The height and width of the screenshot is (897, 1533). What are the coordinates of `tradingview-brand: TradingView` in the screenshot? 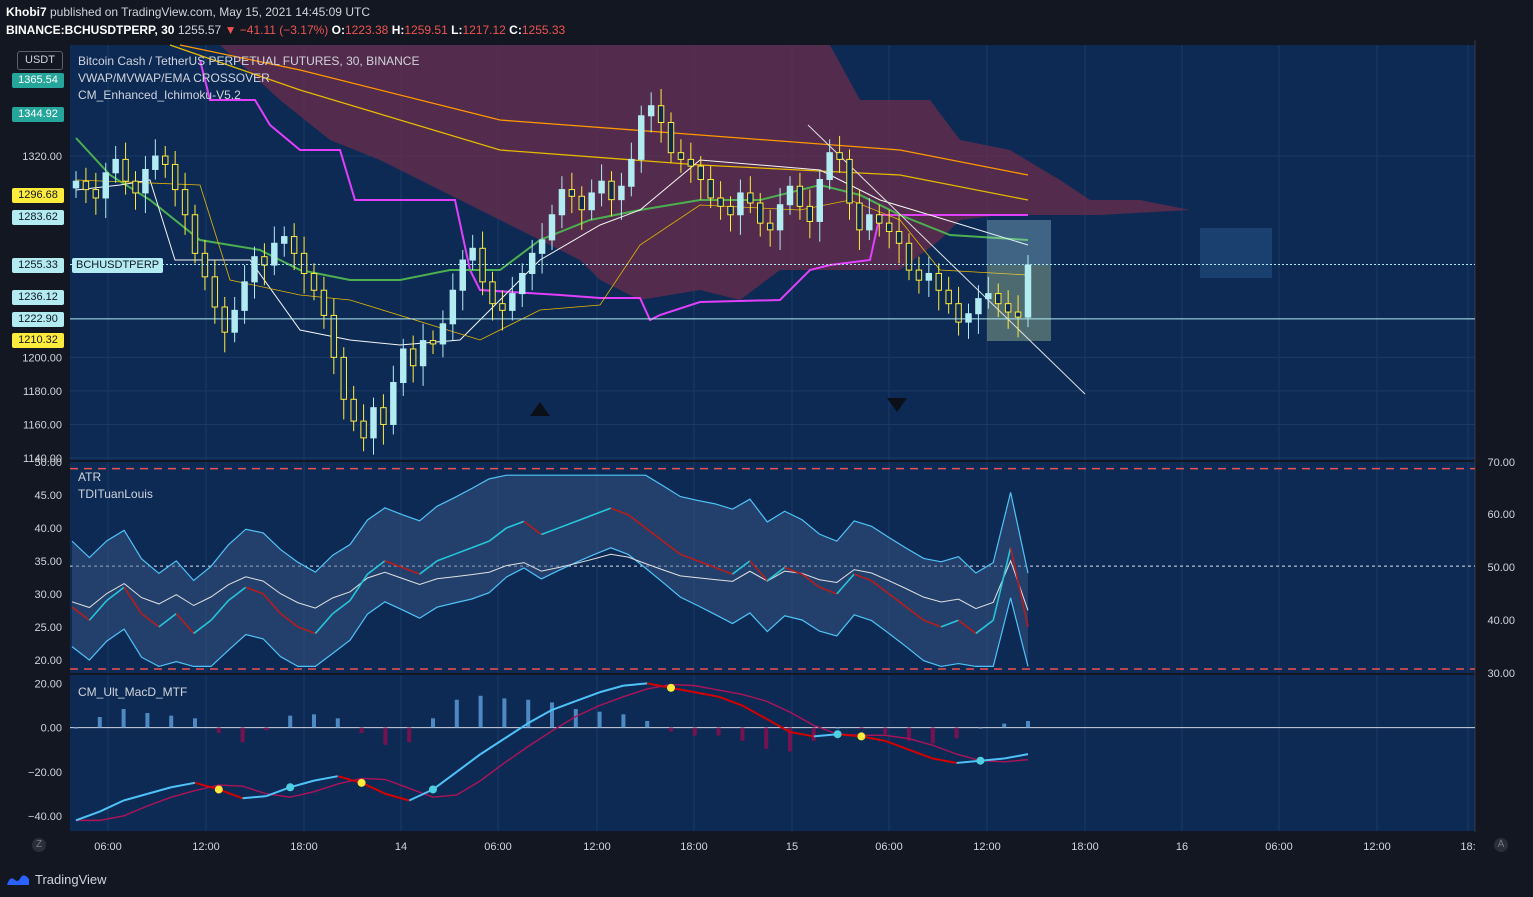 It's located at (56, 879).